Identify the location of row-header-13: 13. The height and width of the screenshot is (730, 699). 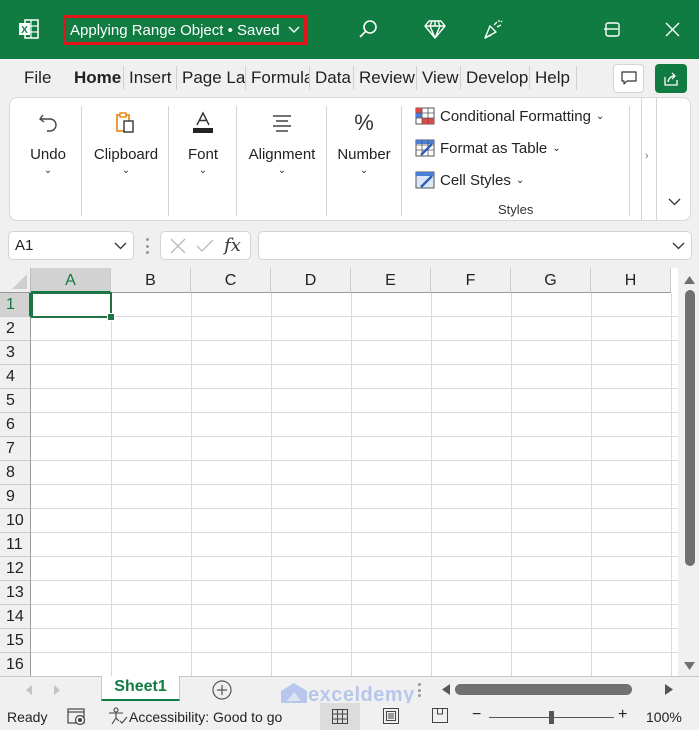
(15, 593).